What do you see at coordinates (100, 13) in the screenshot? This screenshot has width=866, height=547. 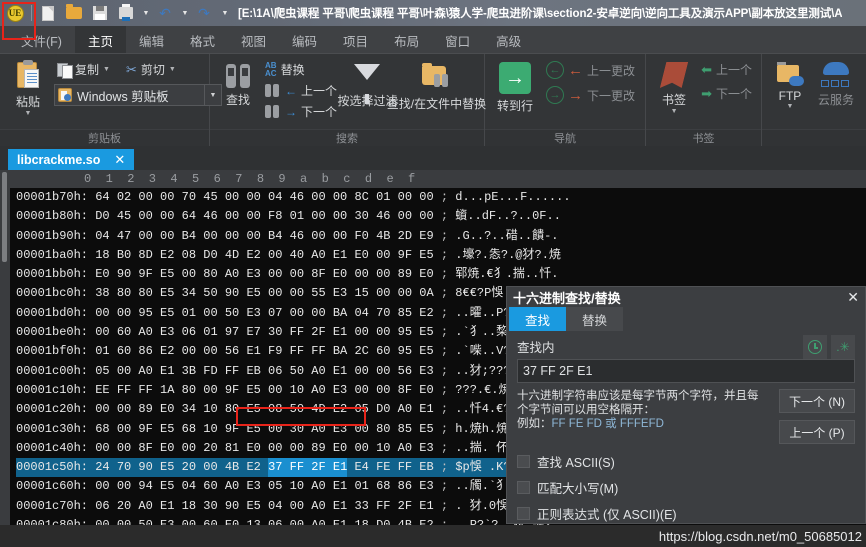 I see `save-icon` at bounding box center [100, 13].